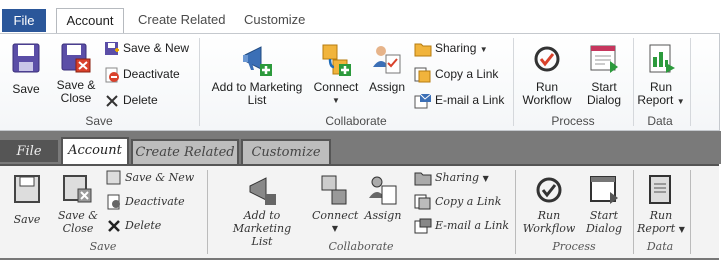 Image resolution: width=721 pixels, height=262 pixels. What do you see at coordinates (461, 226) in the screenshot?
I see `sketch-email-link-button: E-mail a Link` at bounding box center [461, 226].